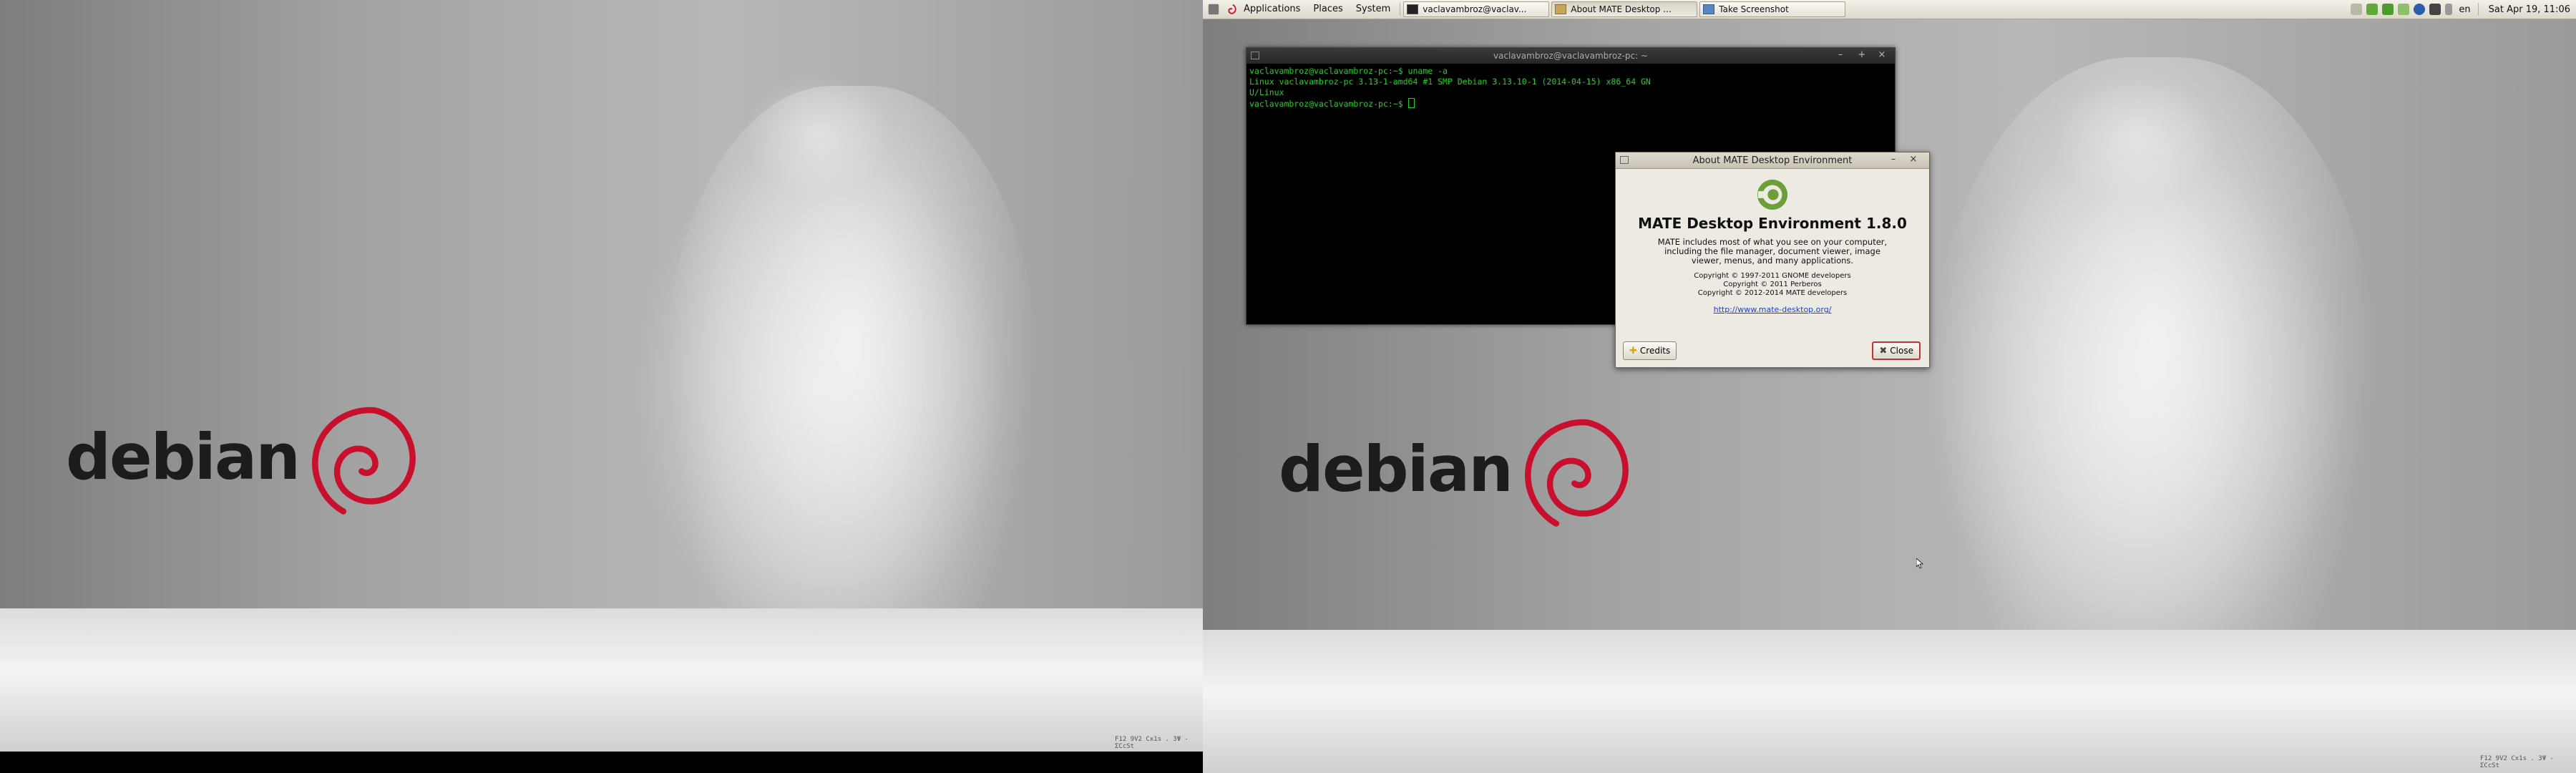 The image size is (2576, 773). Describe the element at coordinates (1772, 276) in the screenshot. I see `copyright-line: Copyright © 1997-2011 GNOME developers` at that location.